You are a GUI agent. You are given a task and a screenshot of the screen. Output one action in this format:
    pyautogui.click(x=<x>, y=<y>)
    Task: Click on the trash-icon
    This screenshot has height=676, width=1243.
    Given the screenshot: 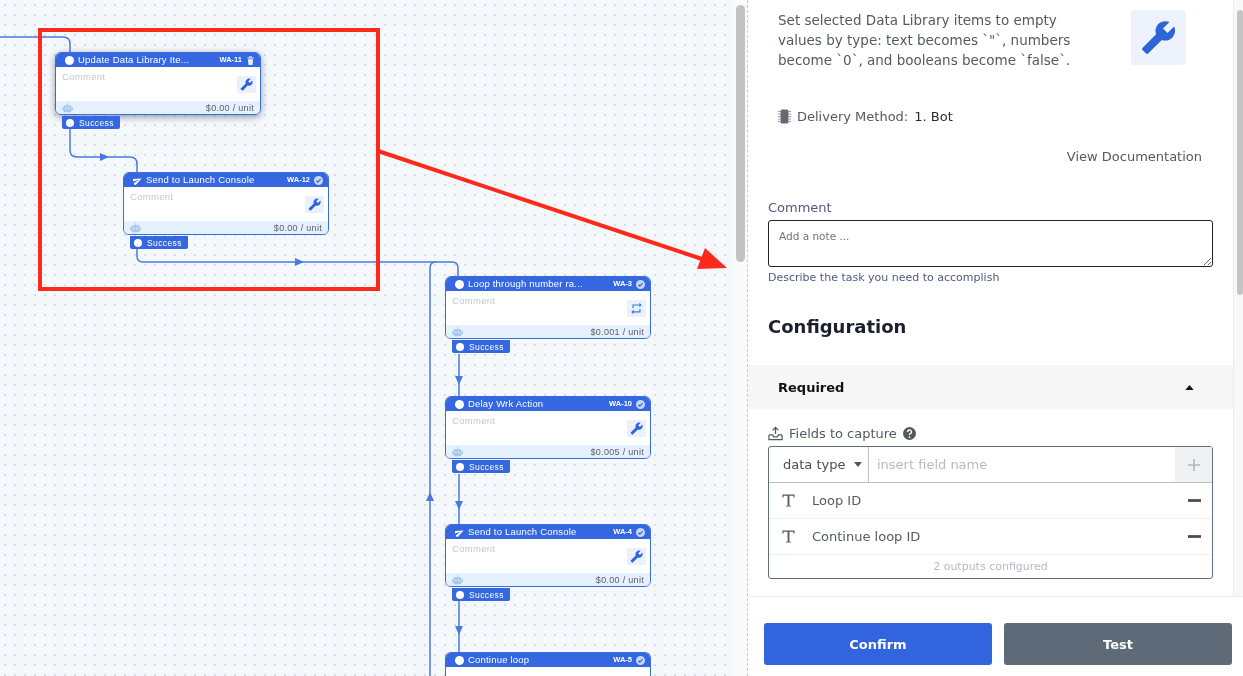 What is the action you would take?
    pyautogui.click(x=250, y=60)
    